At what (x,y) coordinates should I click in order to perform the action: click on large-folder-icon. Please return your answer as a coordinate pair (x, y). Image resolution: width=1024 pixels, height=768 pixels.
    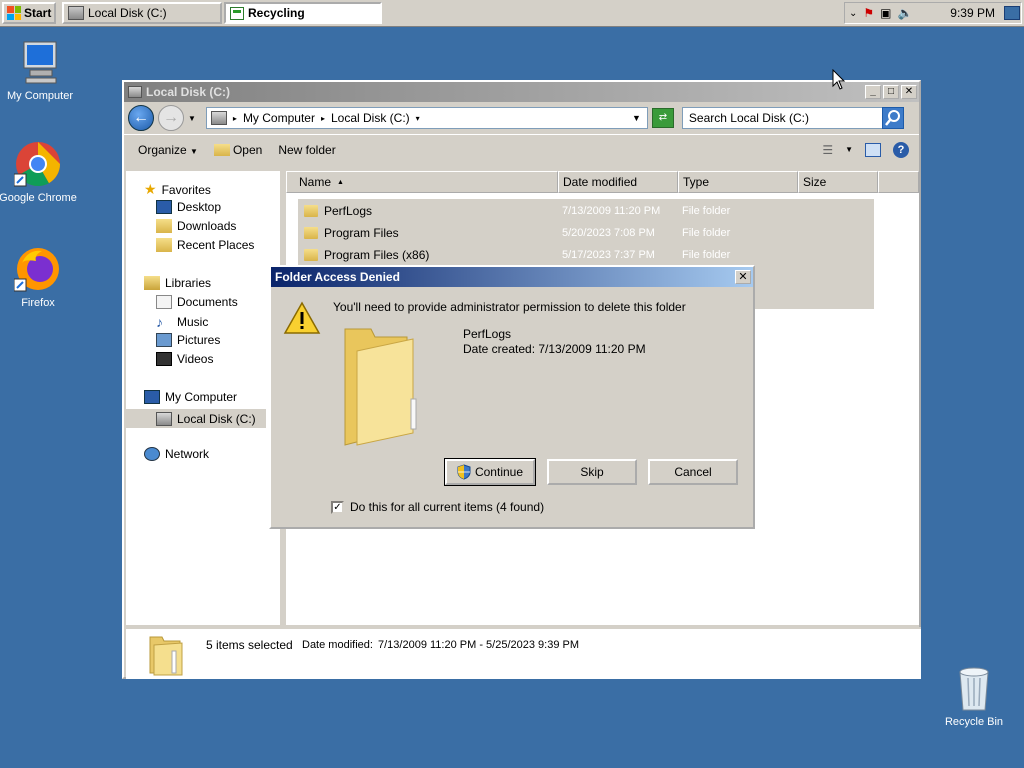
    Looking at the image, I should click on (380, 387).